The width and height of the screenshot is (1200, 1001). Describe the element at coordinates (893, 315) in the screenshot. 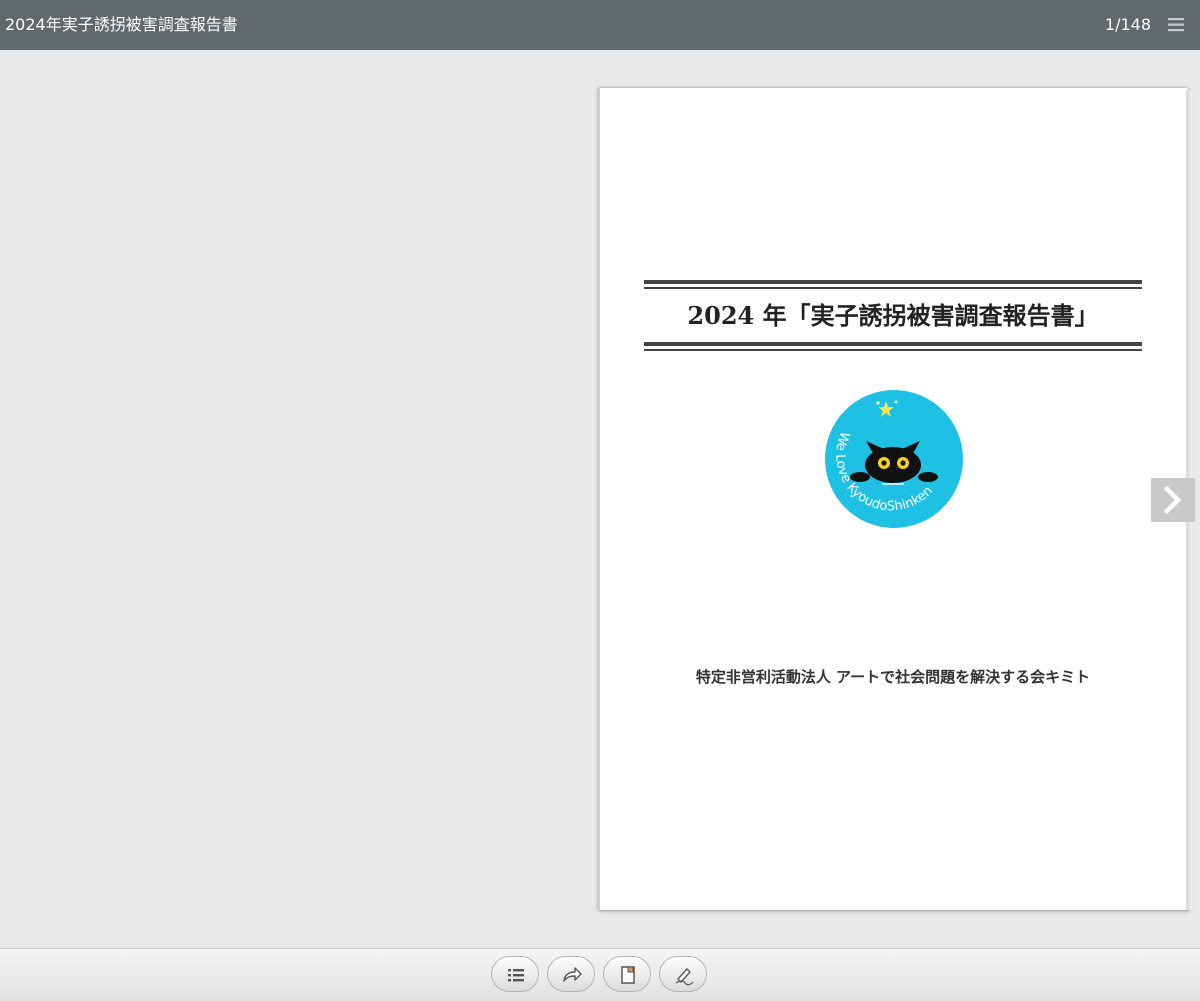

I see `cover-title: 2024 年「実子誘拐被害調査報告書」` at that location.